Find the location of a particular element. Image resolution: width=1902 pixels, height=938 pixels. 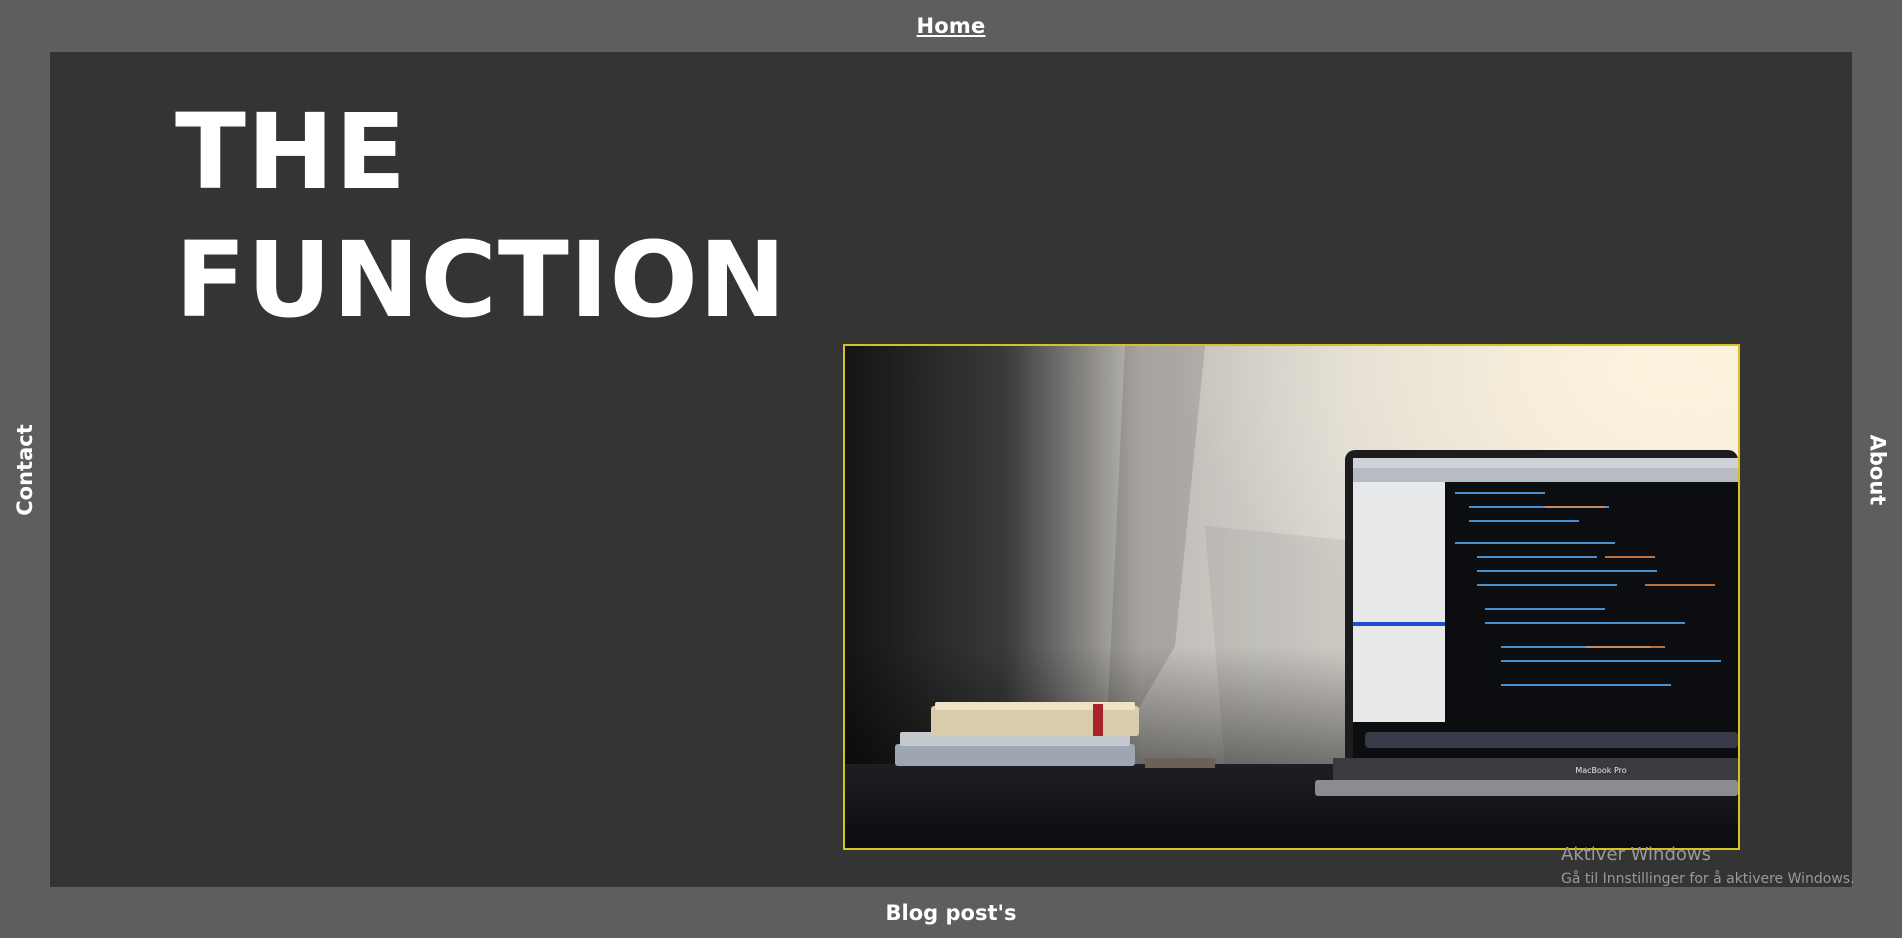

title-line-1: THE is located at coordinates (291, 152).